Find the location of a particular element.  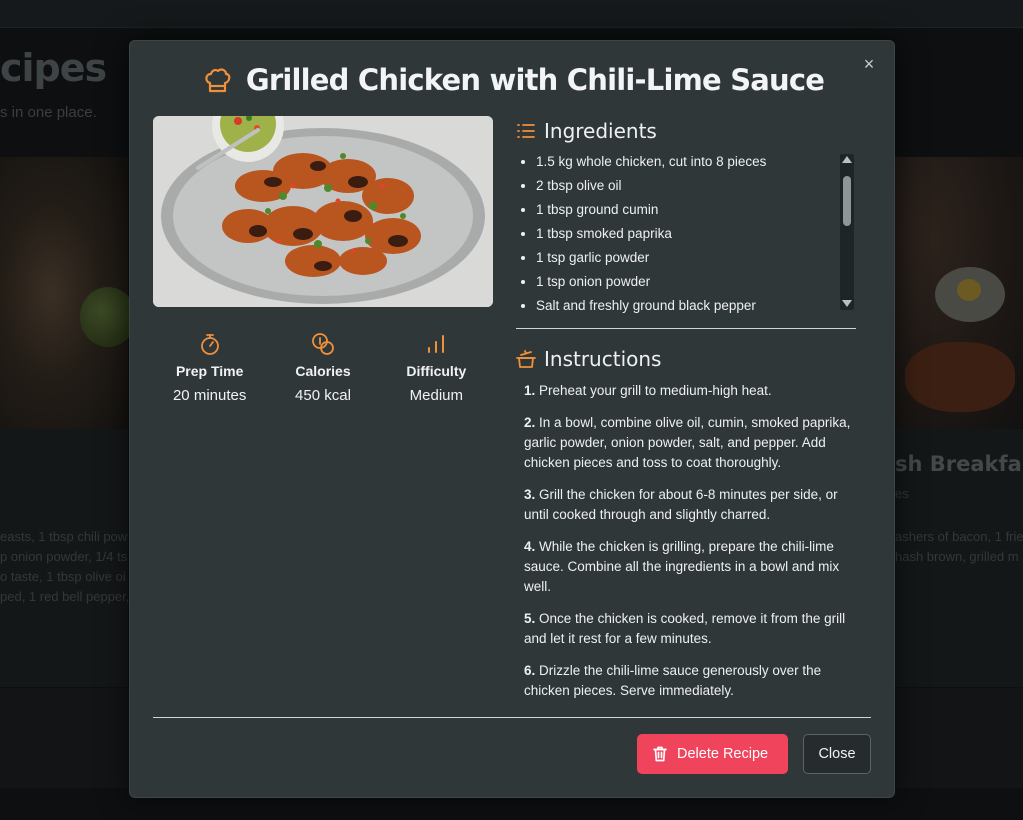

modal-header: Grilled Chicken with Chili-Lime Sauce is located at coordinates (513, 80).